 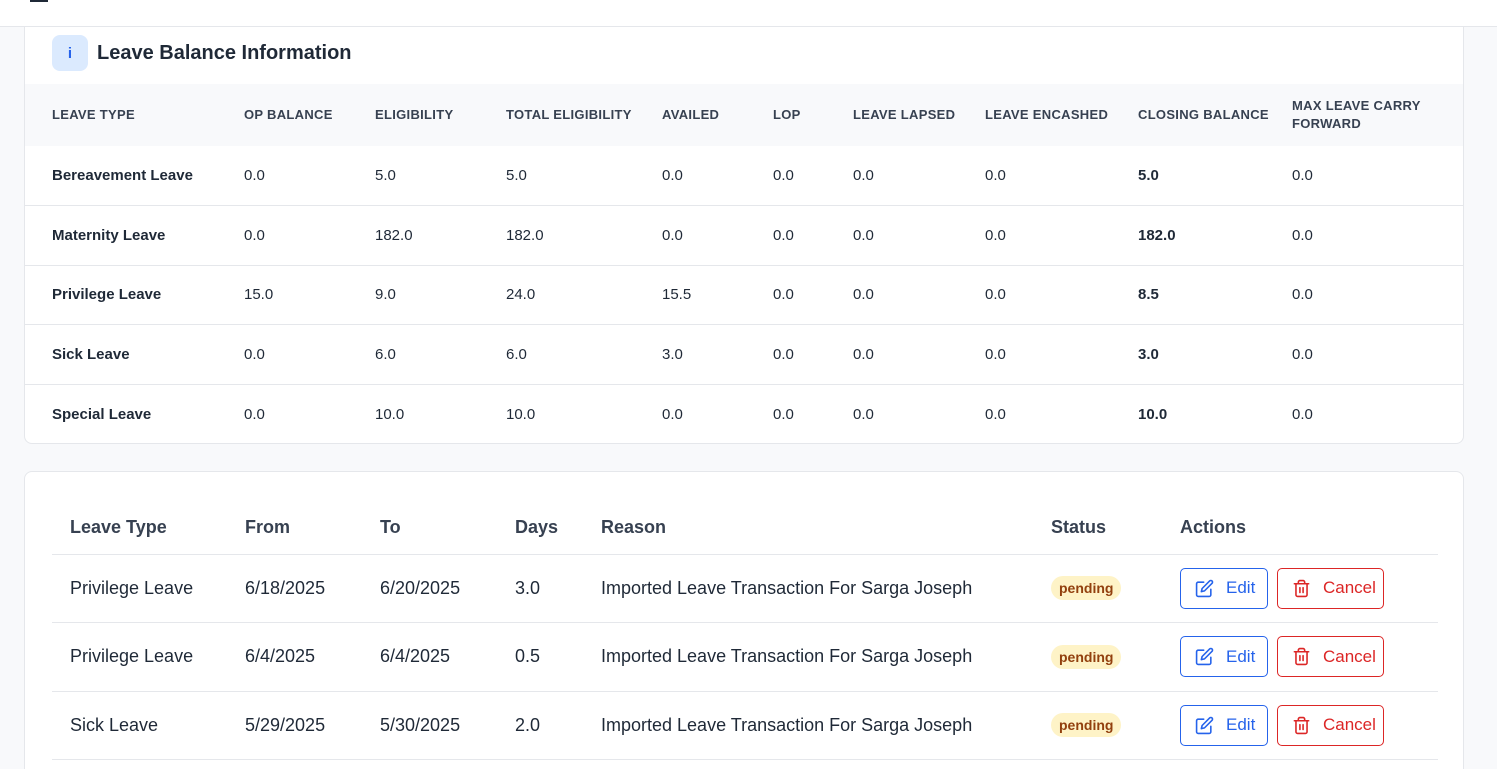 What do you see at coordinates (558, 657) in the screenshot?
I see `cell-days: 0.5` at bounding box center [558, 657].